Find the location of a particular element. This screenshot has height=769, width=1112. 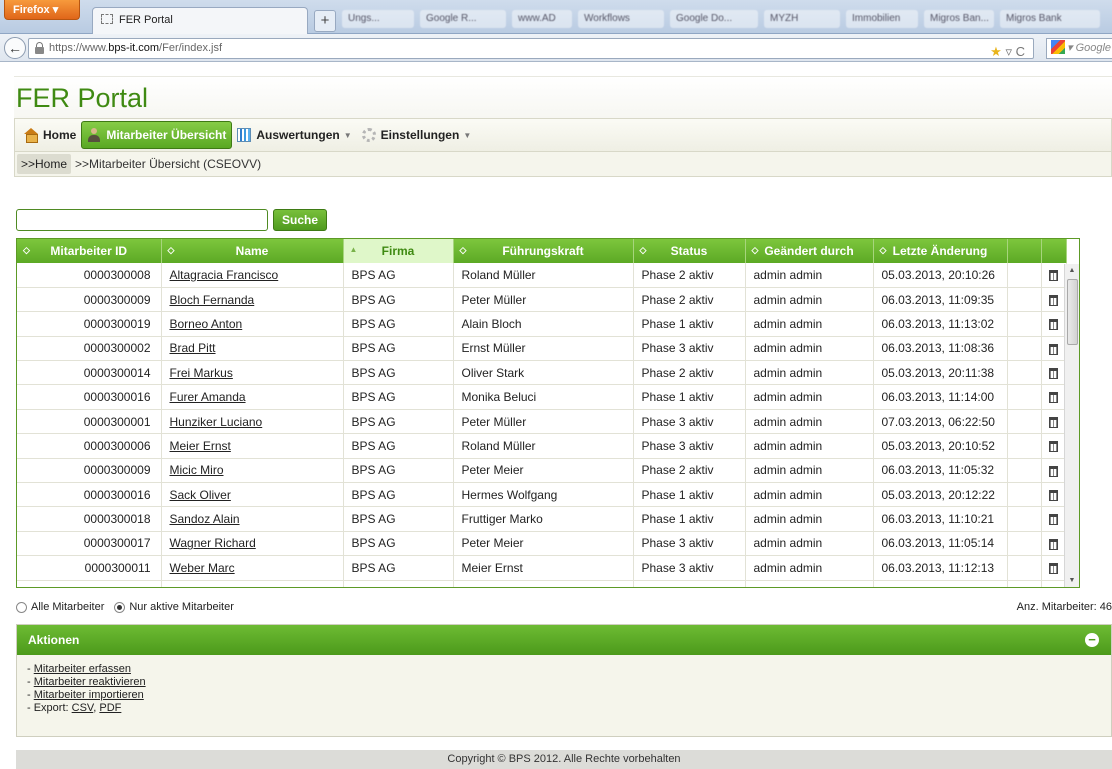

bookmark-item: MYZH is located at coordinates (802, 19).